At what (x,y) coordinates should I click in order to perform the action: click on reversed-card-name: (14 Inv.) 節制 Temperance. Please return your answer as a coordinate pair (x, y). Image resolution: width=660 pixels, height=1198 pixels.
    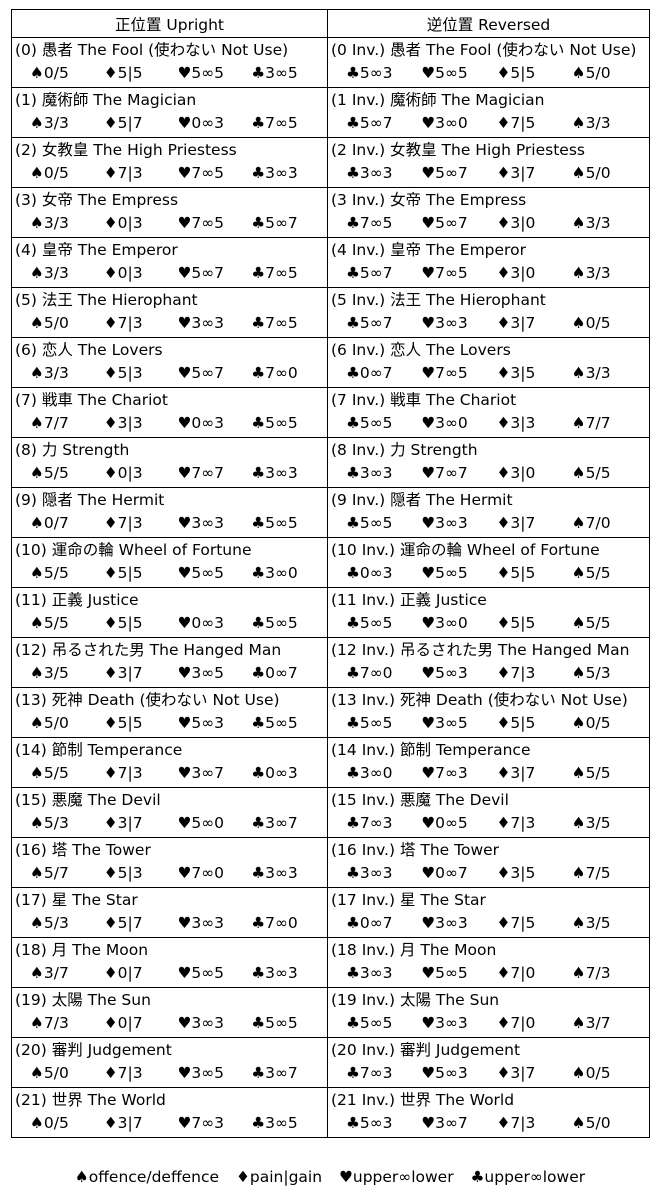
    Looking at the image, I should click on (431, 750).